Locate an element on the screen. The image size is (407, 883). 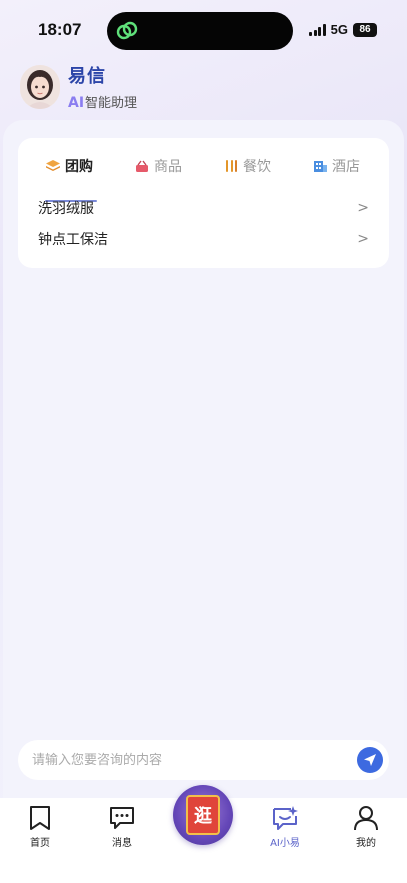
browse-badge: 逛 is located at coordinates (203, 815).